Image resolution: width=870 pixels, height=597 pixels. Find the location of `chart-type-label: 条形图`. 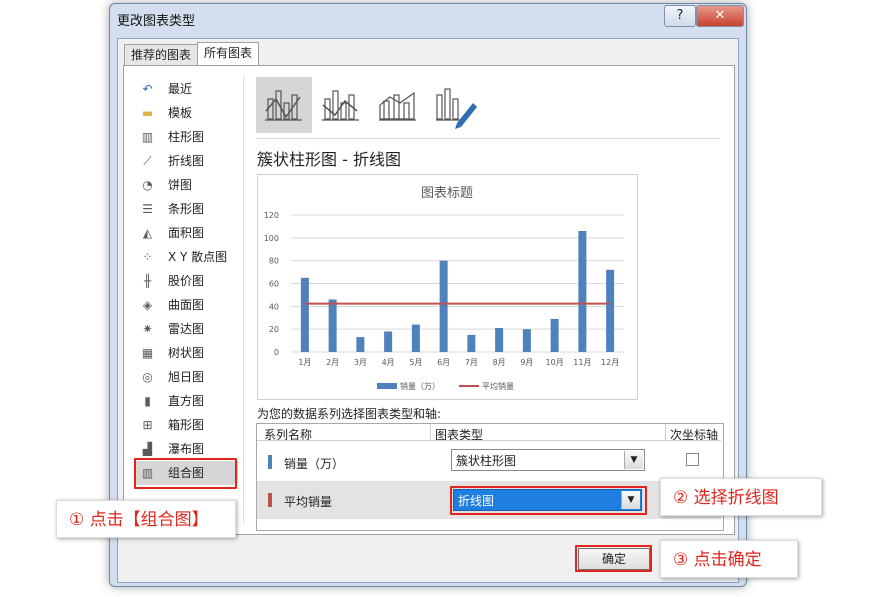

chart-type-label: 条形图 is located at coordinates (186, 209).